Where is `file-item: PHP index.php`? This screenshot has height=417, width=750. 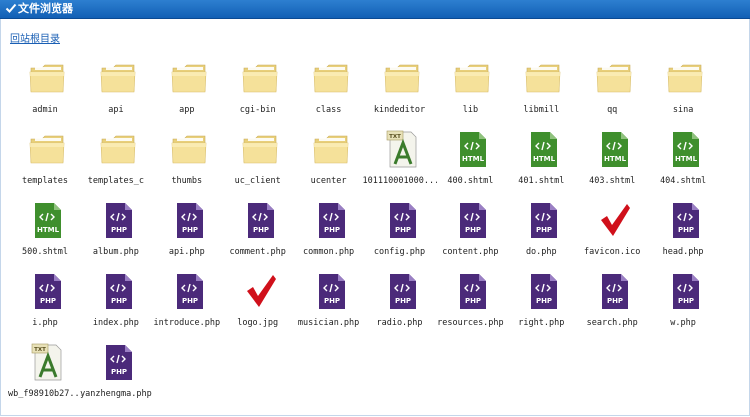
file-item: PHP index.php is located at coordinates (116, 302).